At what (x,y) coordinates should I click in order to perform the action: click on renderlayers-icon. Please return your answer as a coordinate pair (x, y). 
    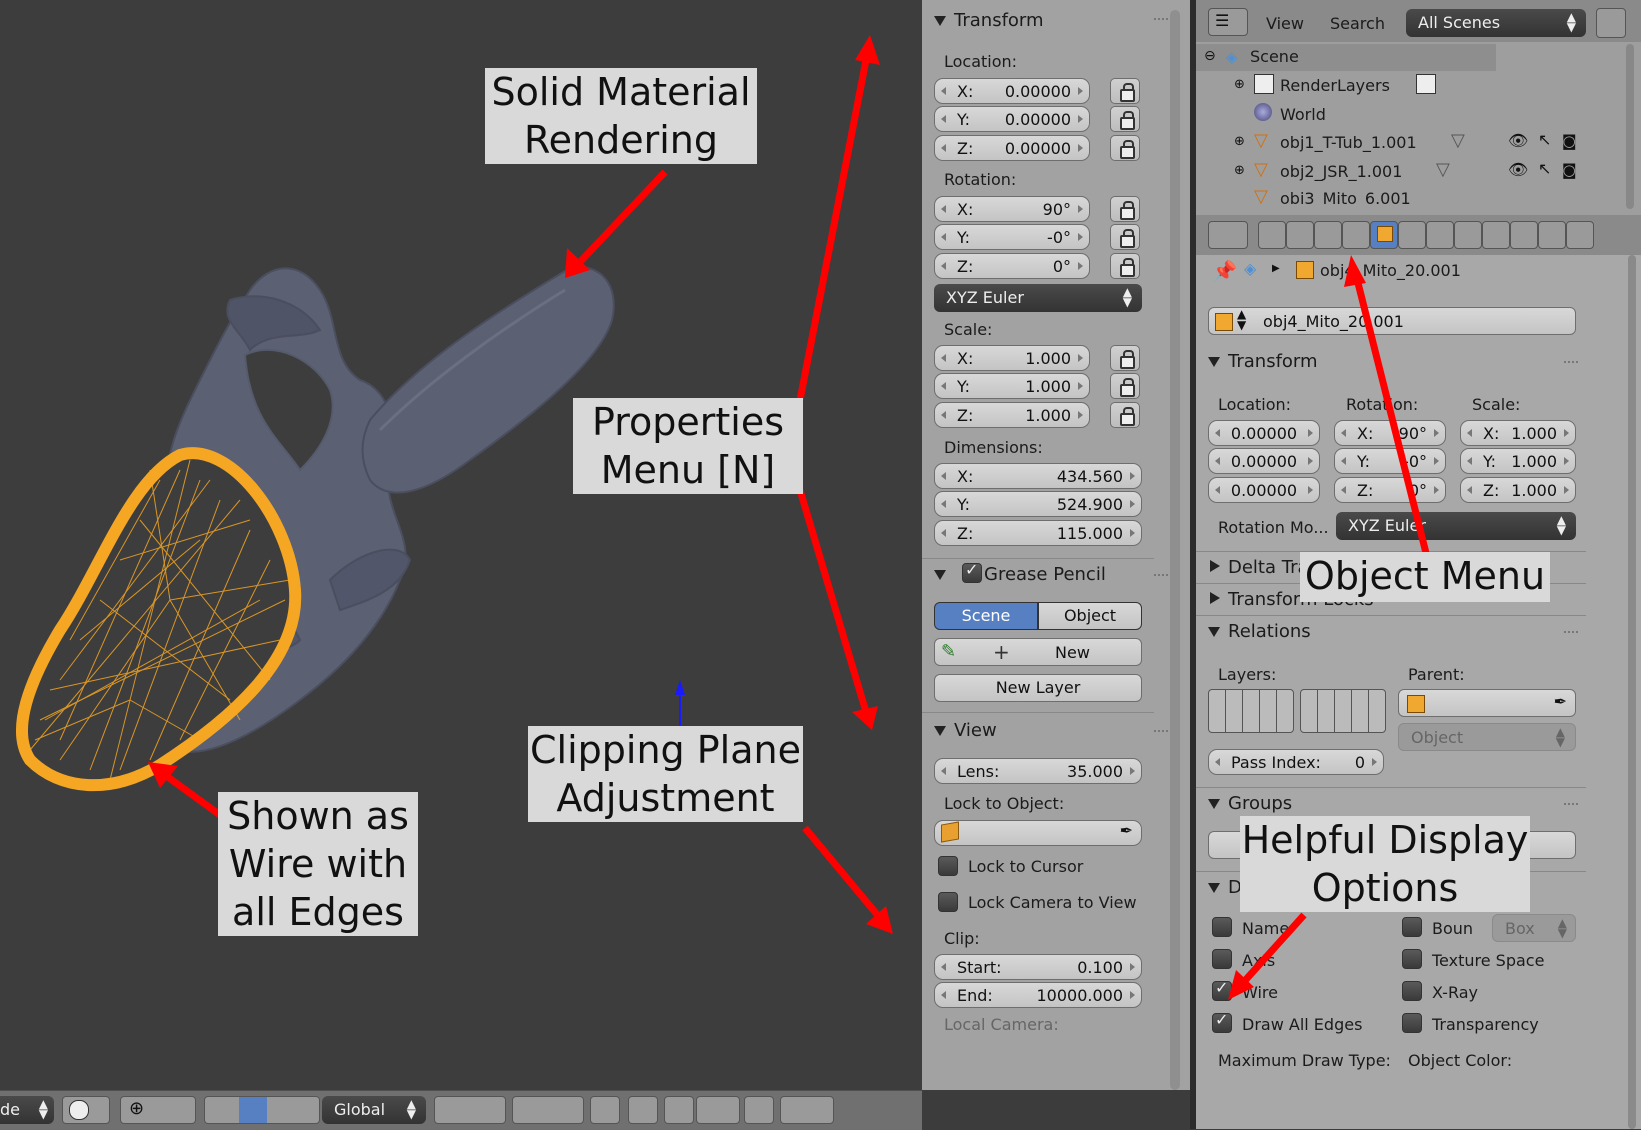
    Looking at the image, I should click on (1264, 84).